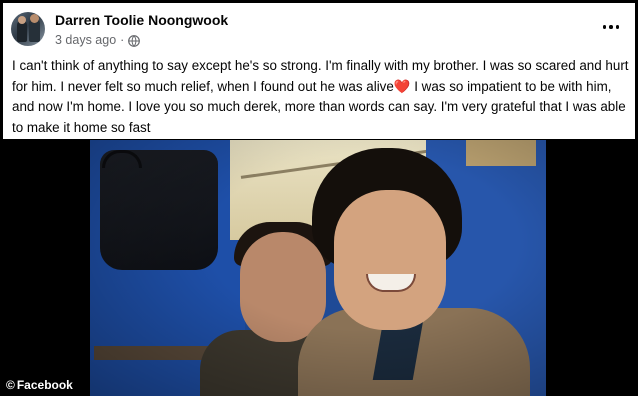  What do you see at coordinates (10, 385) in the screenshot?
I see `copyright-symbol: ©` at bounding box center [10, 385].